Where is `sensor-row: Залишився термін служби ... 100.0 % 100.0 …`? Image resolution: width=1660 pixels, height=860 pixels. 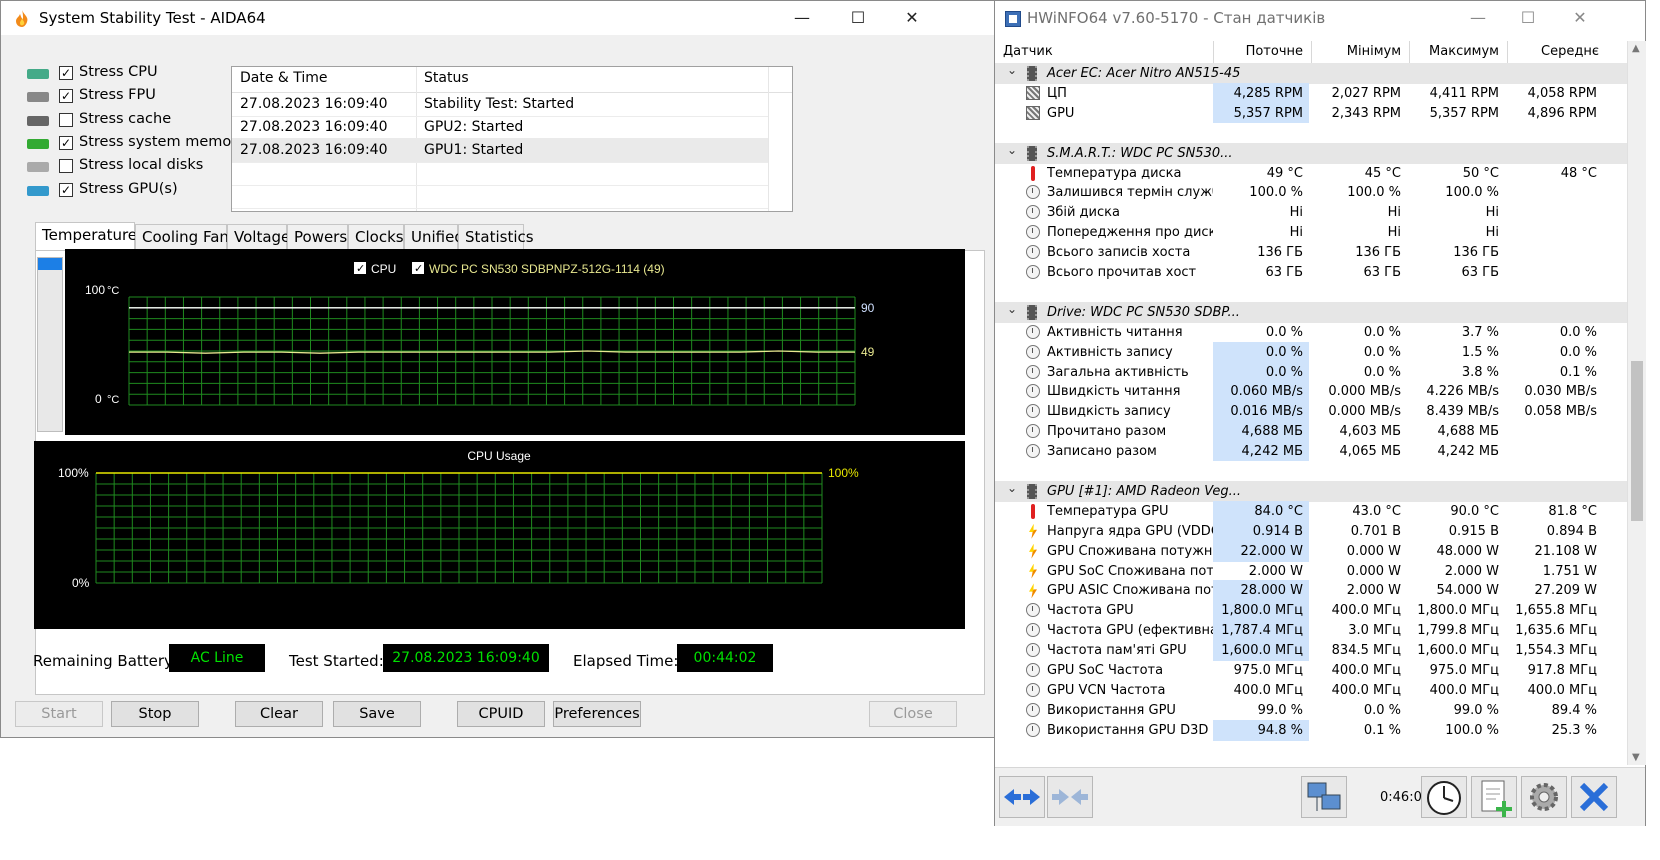
sensor-row: Залишився термін служби ... 100.0 % 100.0 … is located at coordinates (1311, 192).